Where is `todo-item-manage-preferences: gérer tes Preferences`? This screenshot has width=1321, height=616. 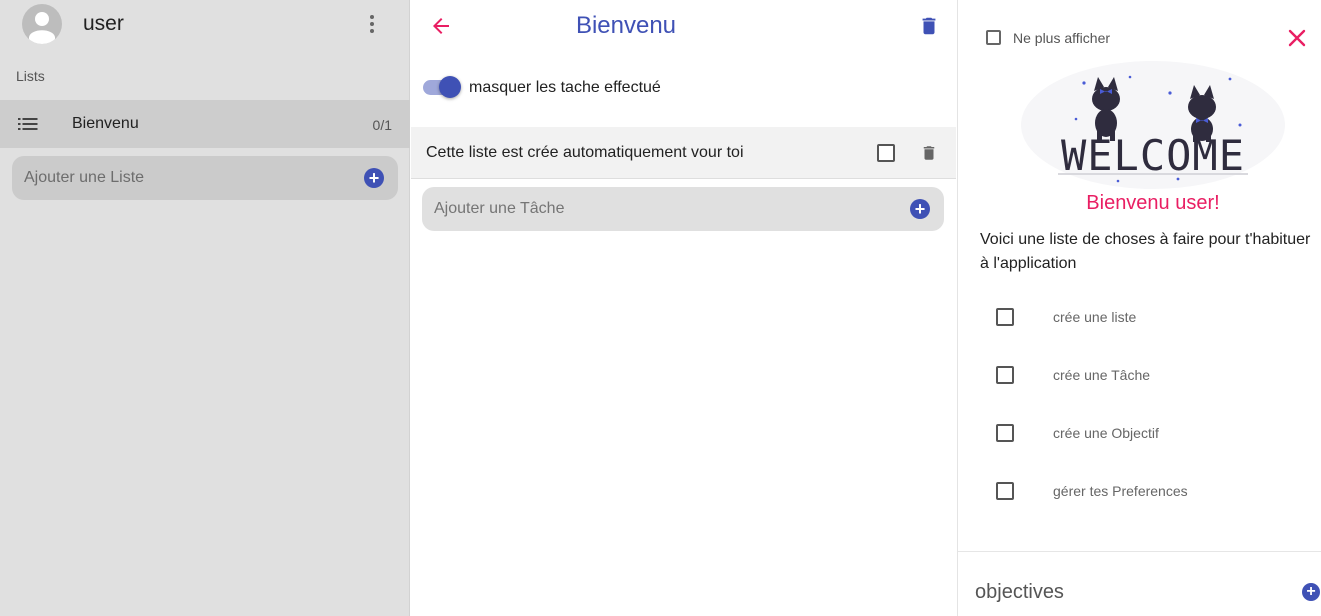 todo-item-manage-preferences: gérer tes Preferences is located at coordinates (1156, 493).